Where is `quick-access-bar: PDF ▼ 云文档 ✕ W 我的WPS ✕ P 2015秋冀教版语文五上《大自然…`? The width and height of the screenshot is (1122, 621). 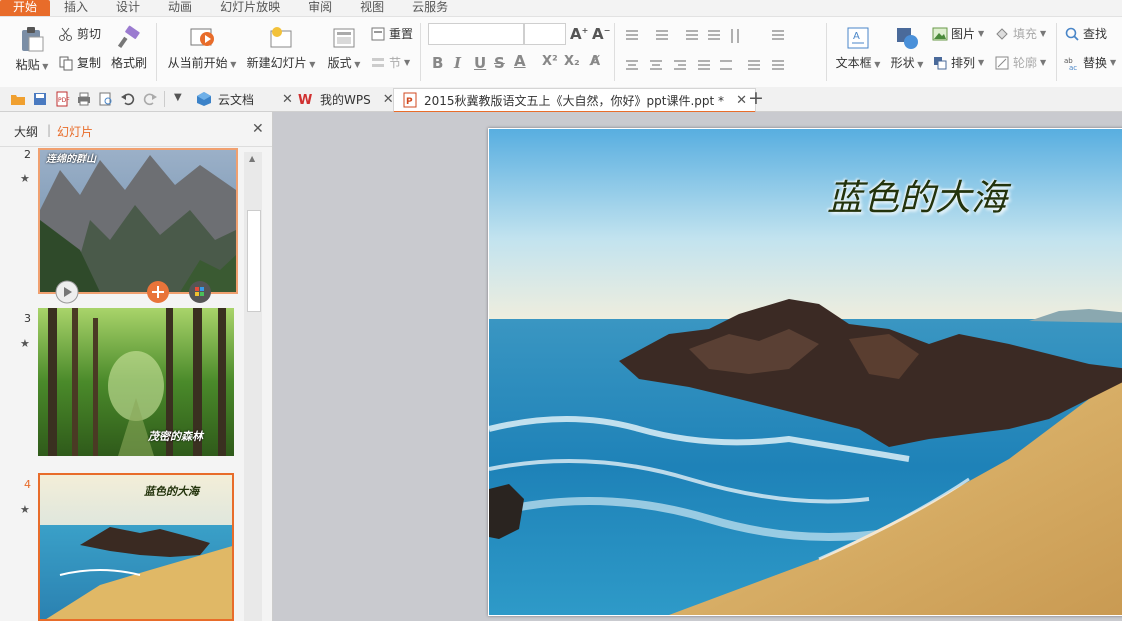
quick-access-bar: PDF ▼ 云文档 ✕ W 我的WPS ✕ P 2015秋冀教版语文五上《大自然… is located at coordinates (561, 100).